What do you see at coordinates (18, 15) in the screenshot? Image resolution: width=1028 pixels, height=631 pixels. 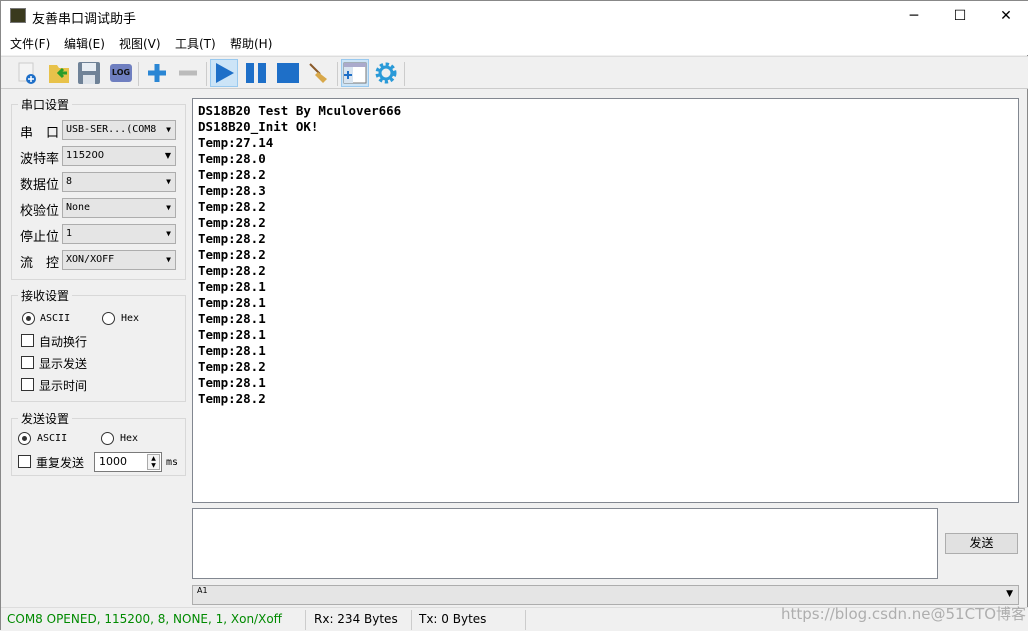 I see `app-logo-icon` at bounding box center [18, 15].